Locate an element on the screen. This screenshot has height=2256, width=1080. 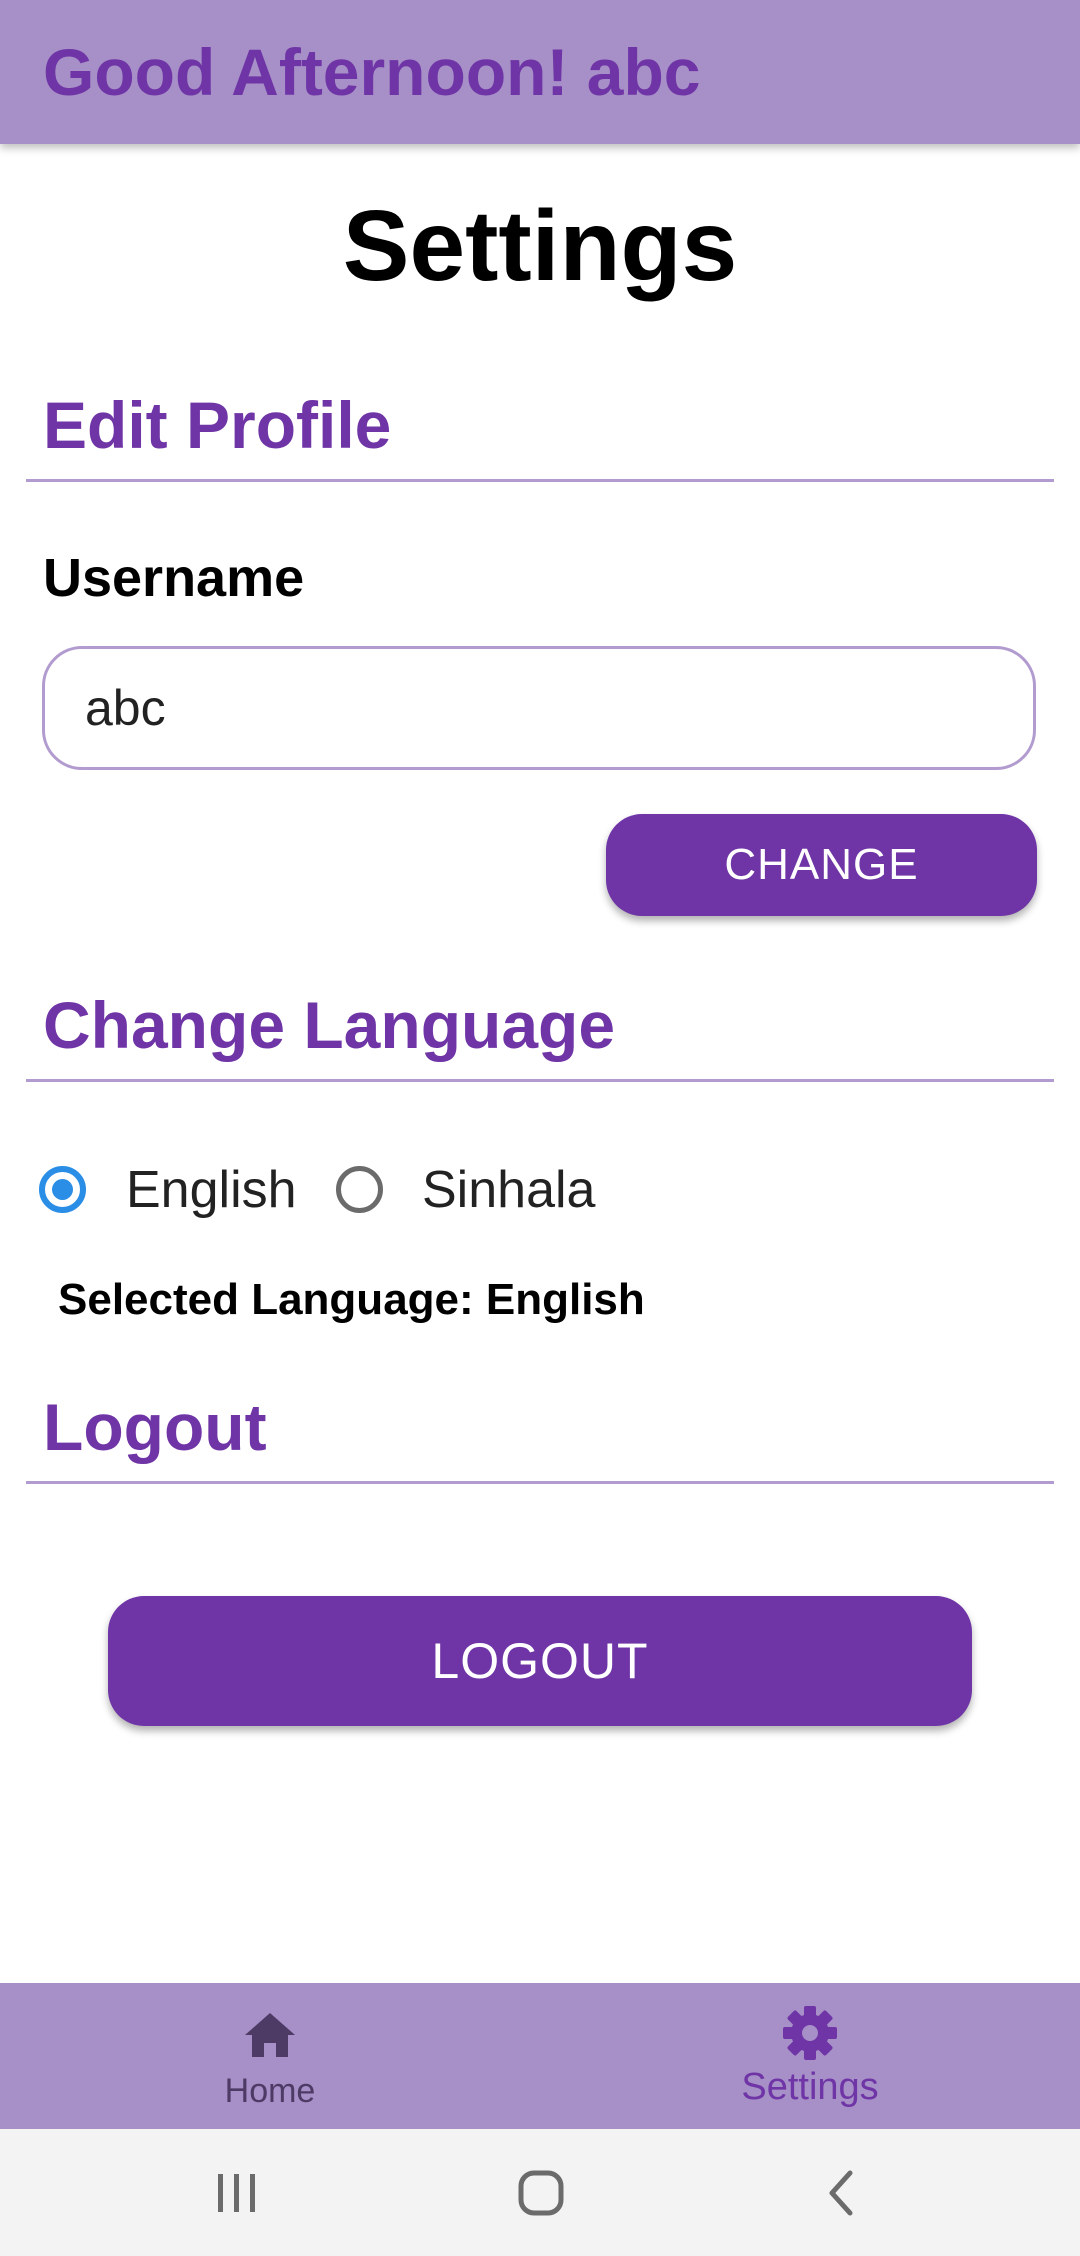
logout-heading: Logout is located at coordinates (155, 1427).